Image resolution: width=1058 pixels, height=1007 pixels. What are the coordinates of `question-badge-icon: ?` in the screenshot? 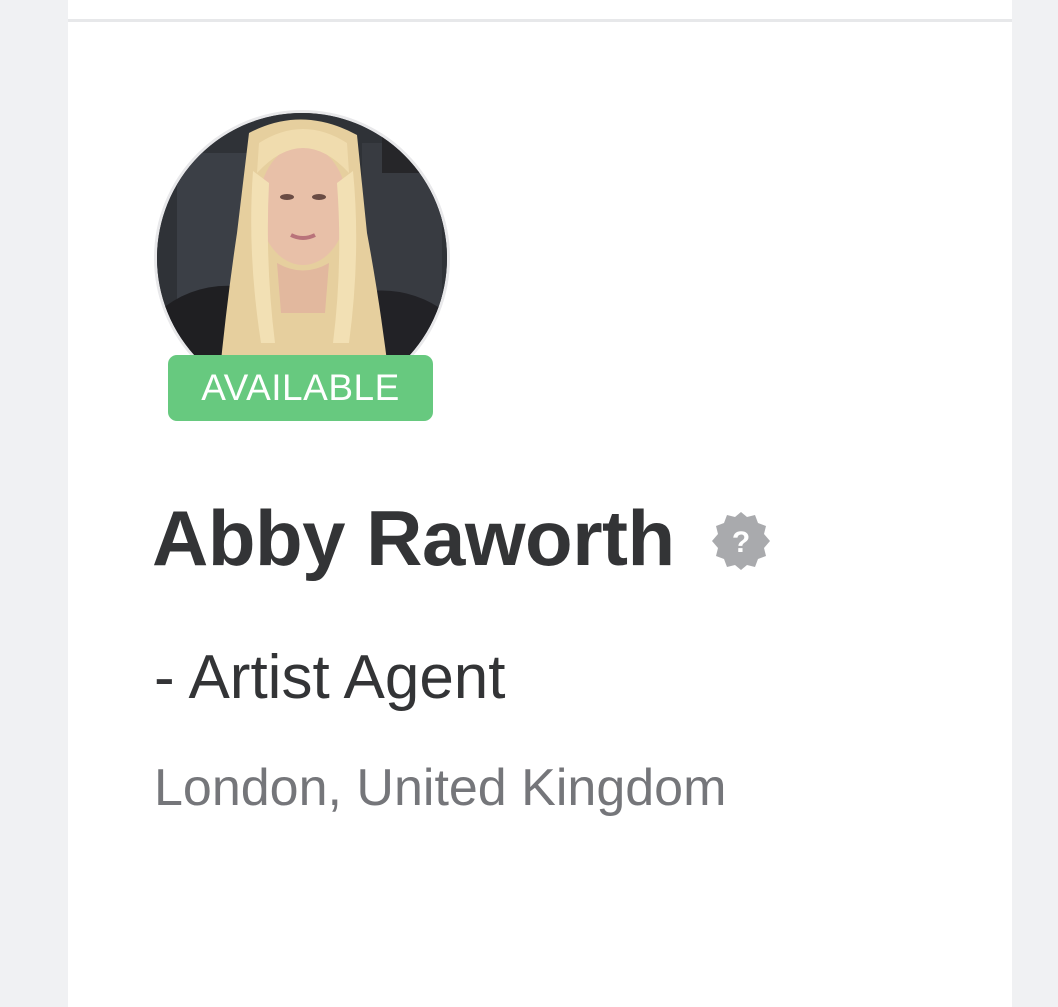 It's located at (741, 541).